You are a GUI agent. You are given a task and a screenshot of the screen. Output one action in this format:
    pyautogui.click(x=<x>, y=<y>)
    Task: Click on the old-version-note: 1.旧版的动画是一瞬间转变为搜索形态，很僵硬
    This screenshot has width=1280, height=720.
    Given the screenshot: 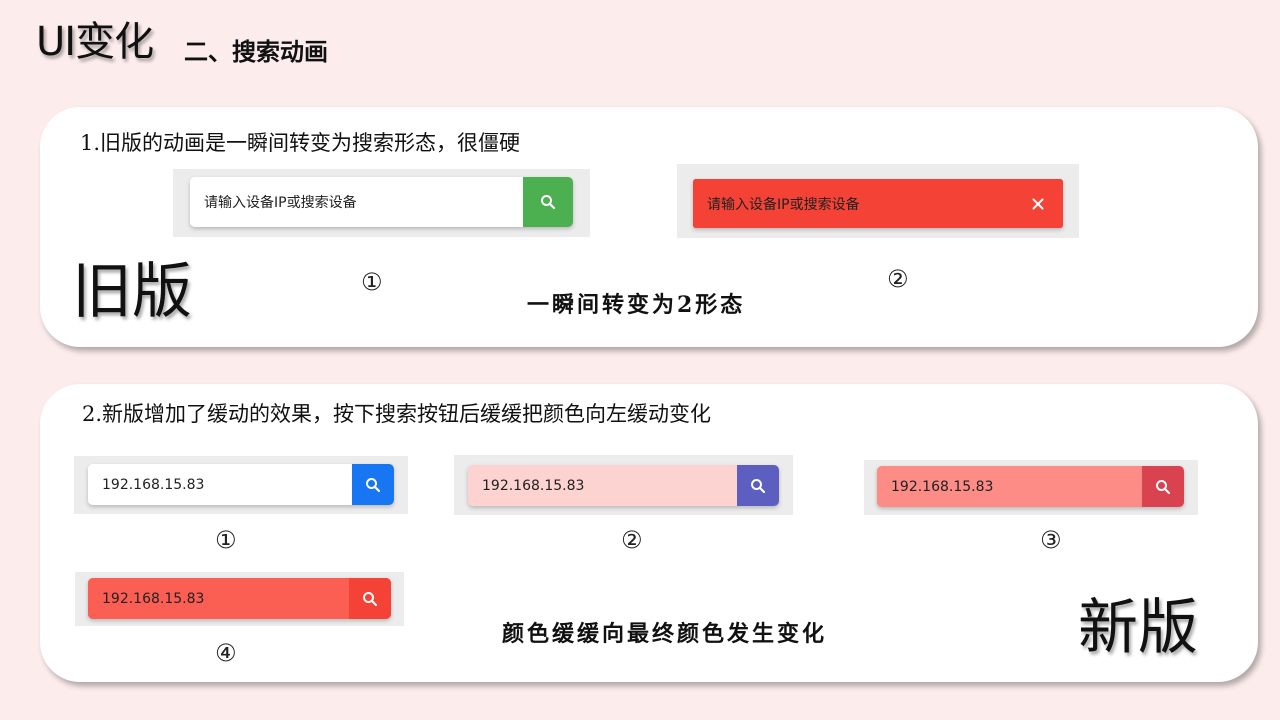 What is the action you would take?
    pyautogui.click(x=300, y=143)
    